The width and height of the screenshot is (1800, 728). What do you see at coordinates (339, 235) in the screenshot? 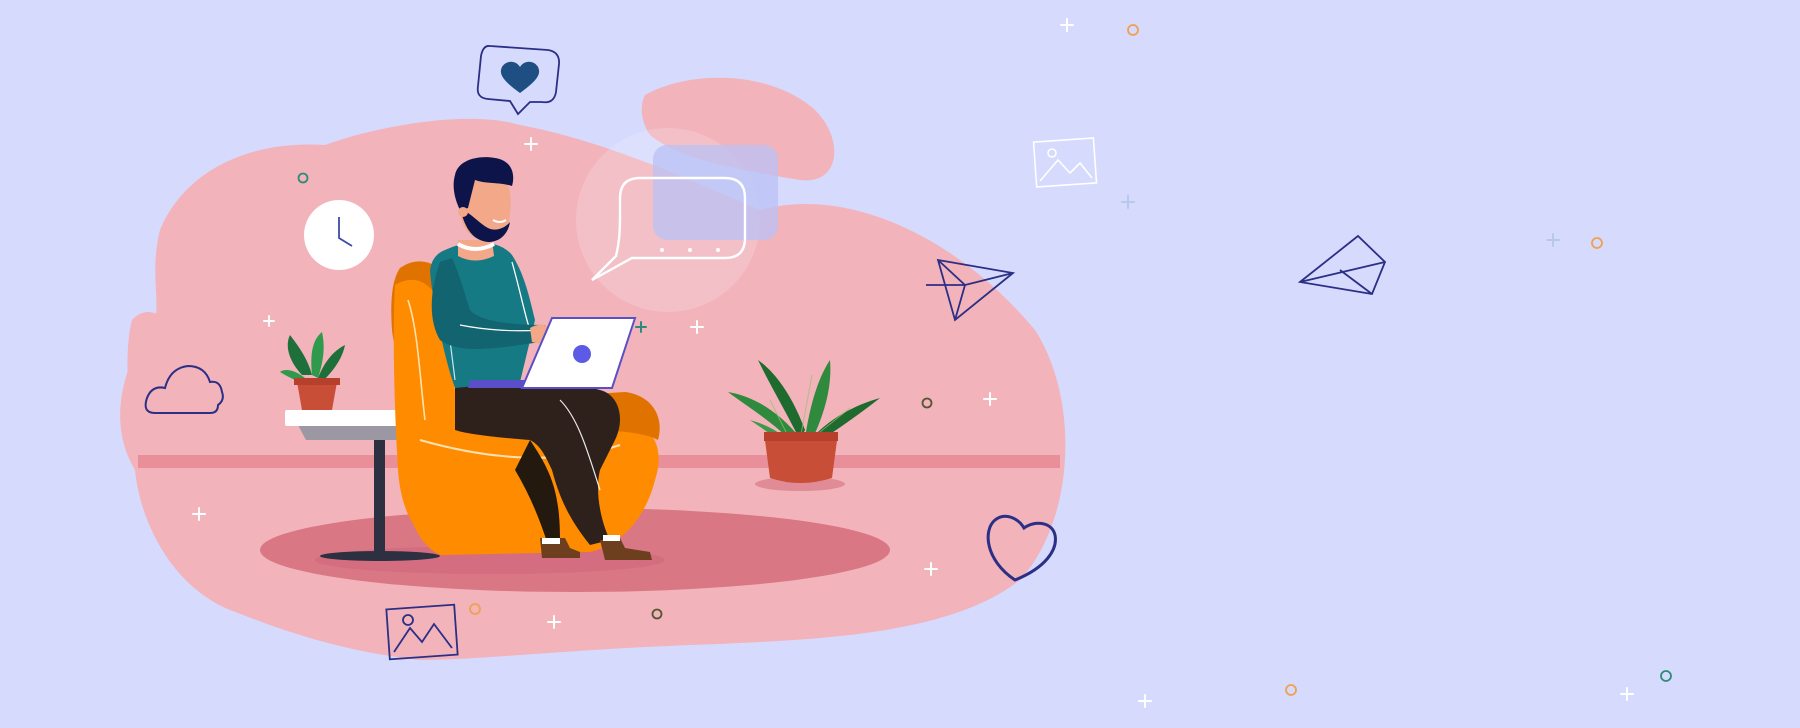
I see `clock-icon` at bounding box center [339, 235].